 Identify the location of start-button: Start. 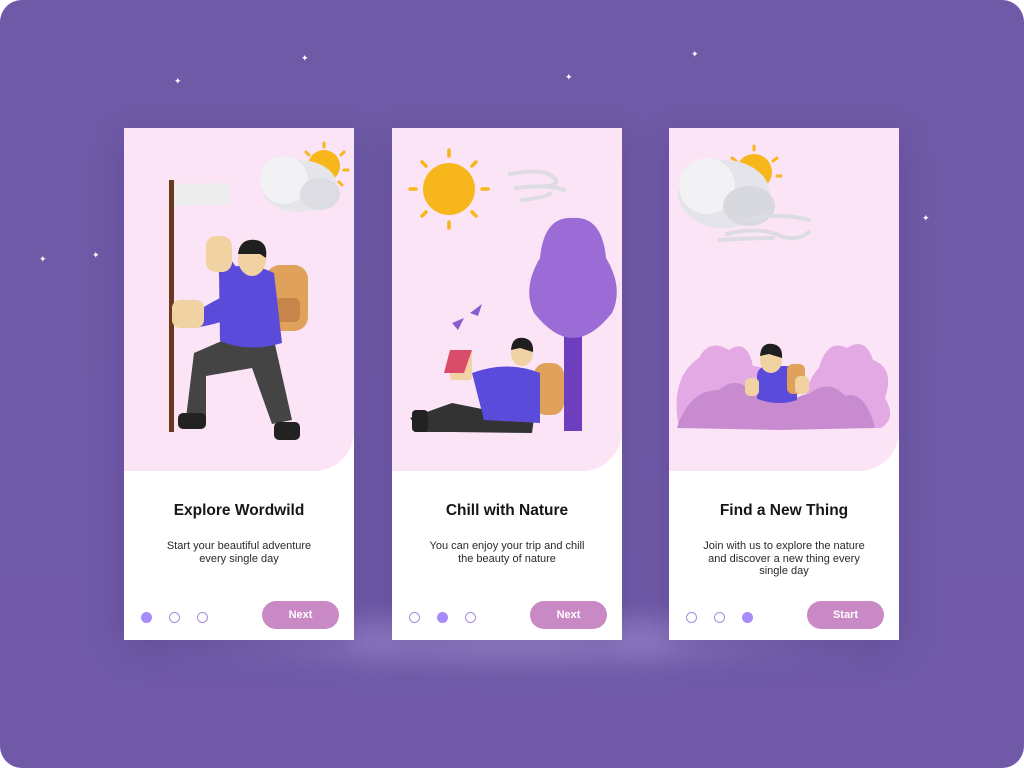
(845, 615).